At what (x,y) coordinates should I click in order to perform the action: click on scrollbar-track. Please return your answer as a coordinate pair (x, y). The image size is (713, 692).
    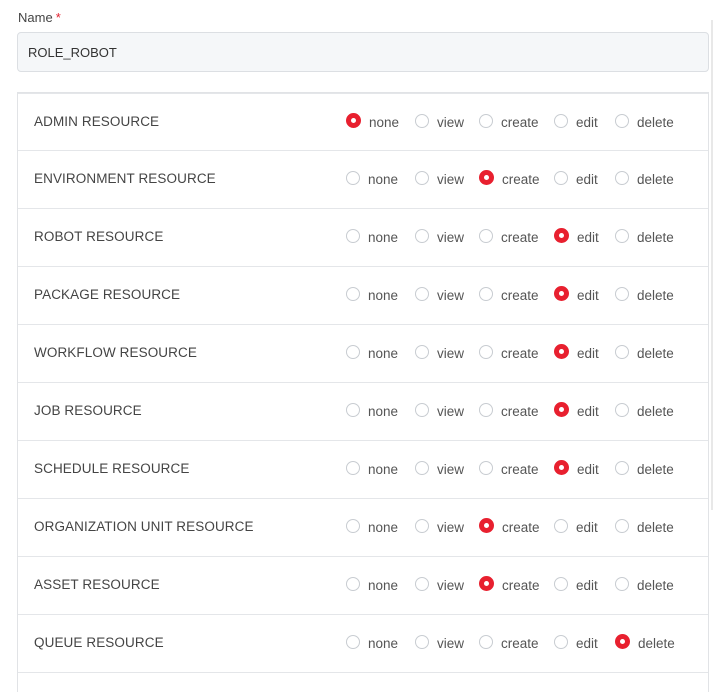
    Looking at the image, I should click on (711, 339).